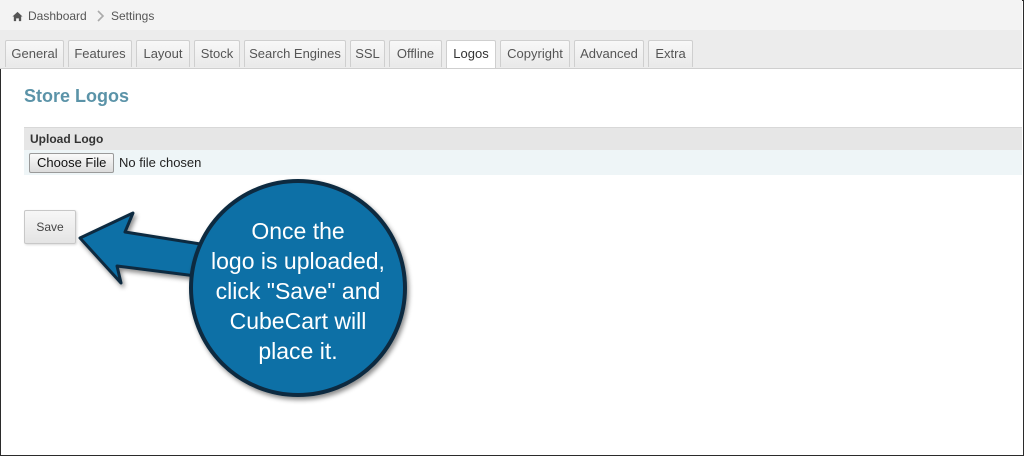  Describe the element at coordinates (298, 351) in the screenshot. I see `callout-line: place it.` at that location.